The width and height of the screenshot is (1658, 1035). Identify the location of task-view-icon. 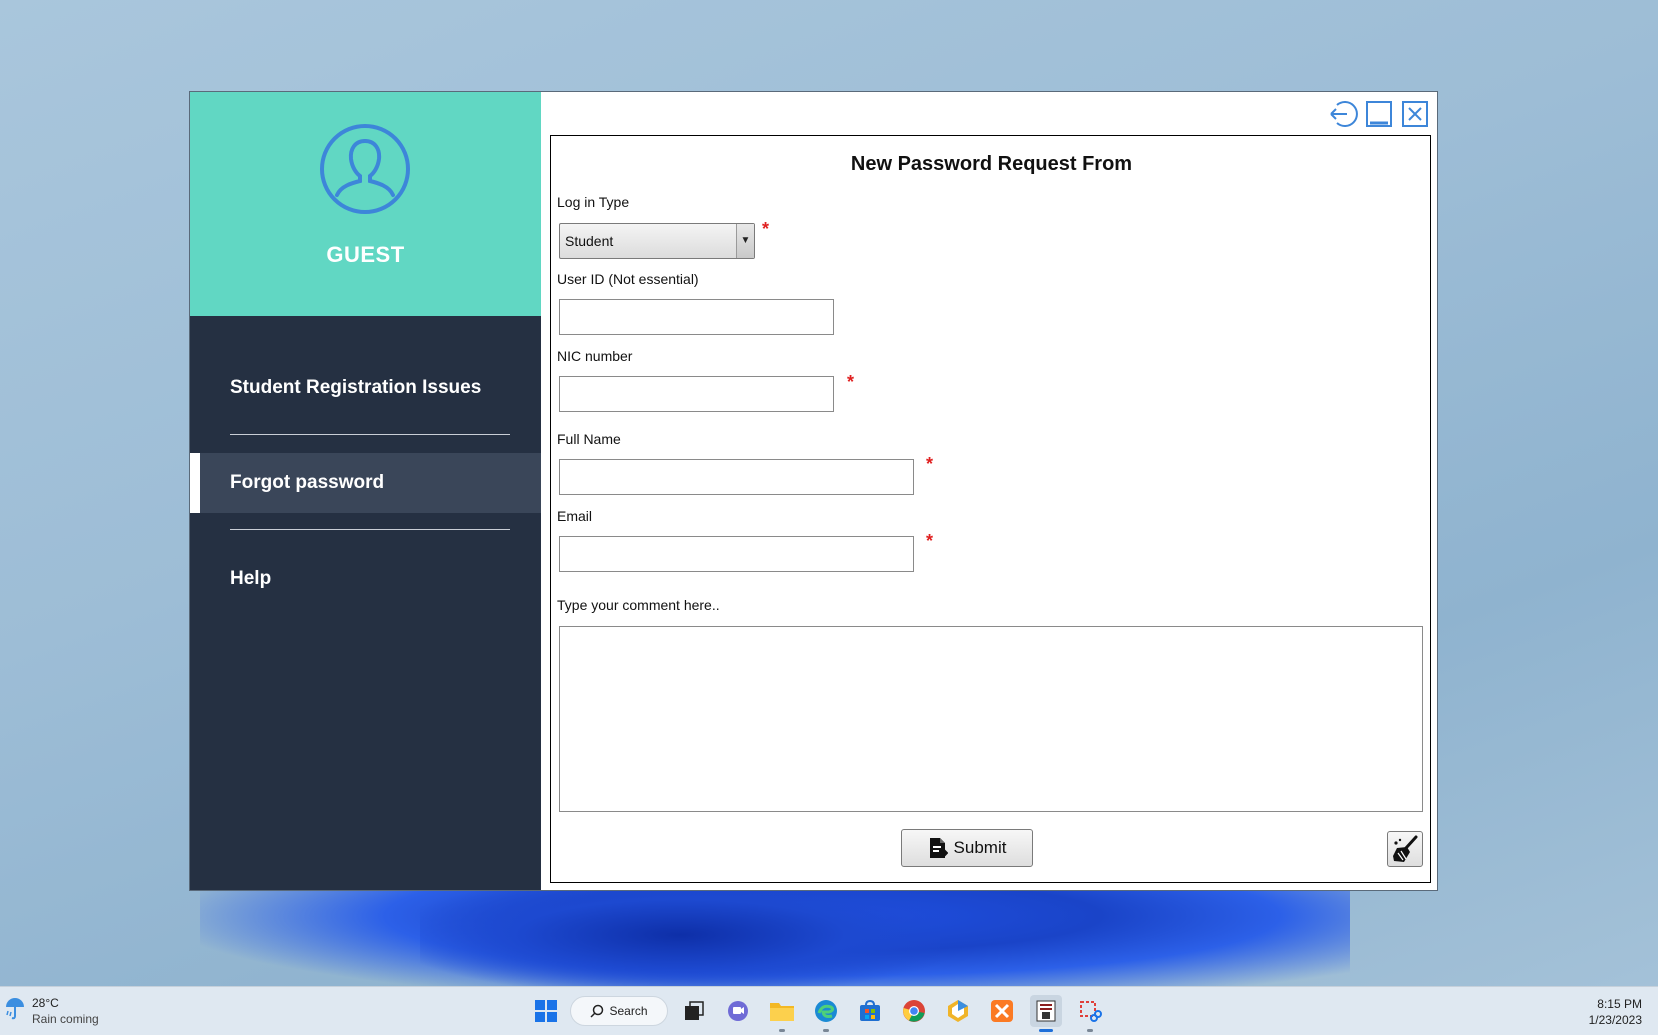
(694, 1011).